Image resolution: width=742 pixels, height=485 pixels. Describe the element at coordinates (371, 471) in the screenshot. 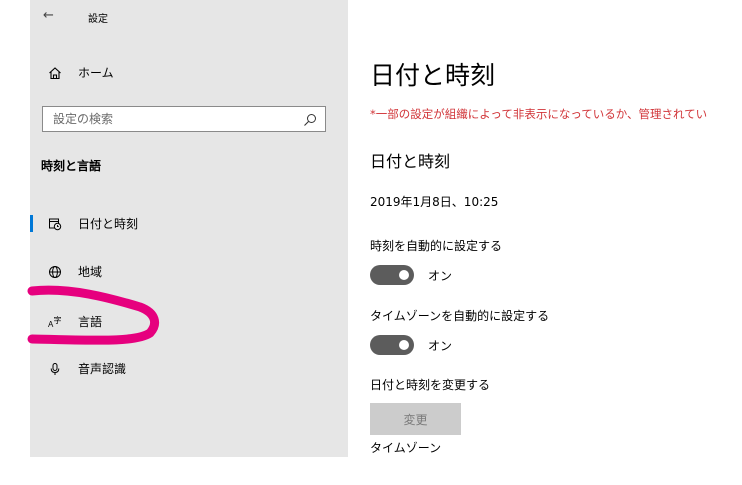

I see `bottom-margin` at that location.